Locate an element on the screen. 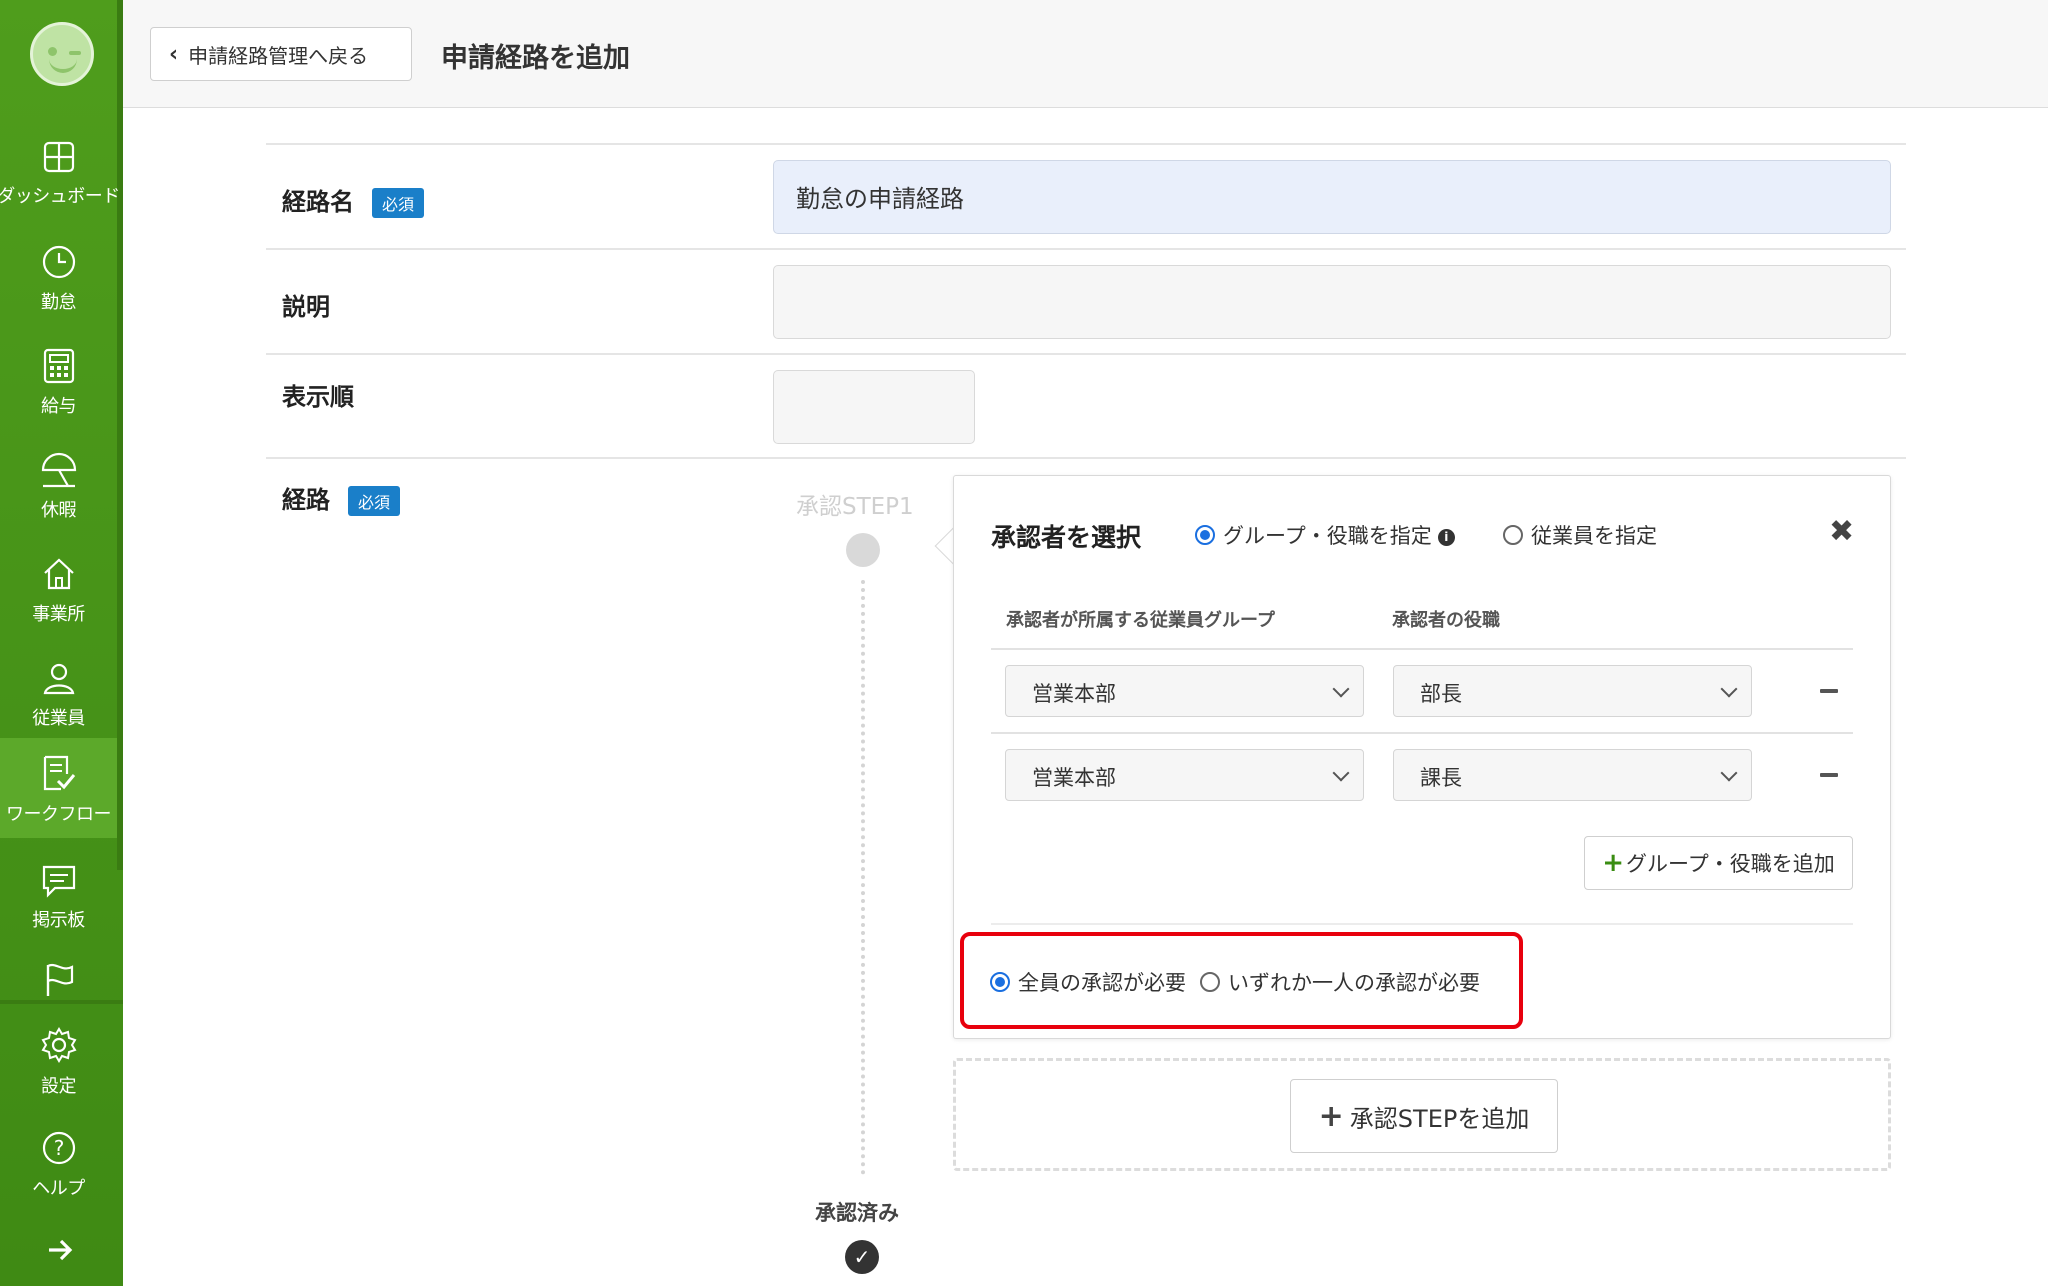  column-header-group: 承認者が所属する従業員グループ is located at coordinates (1140, 620).